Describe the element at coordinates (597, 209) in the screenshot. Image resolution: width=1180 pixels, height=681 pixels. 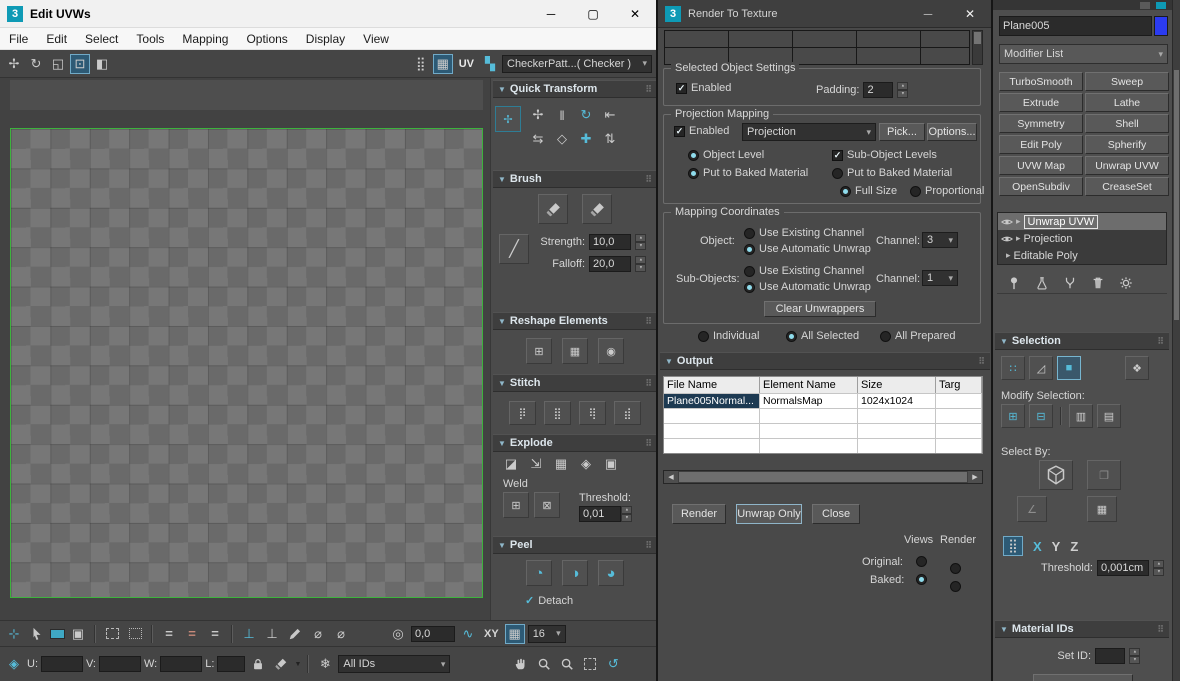
I see `relax-brush-icon` at that location.